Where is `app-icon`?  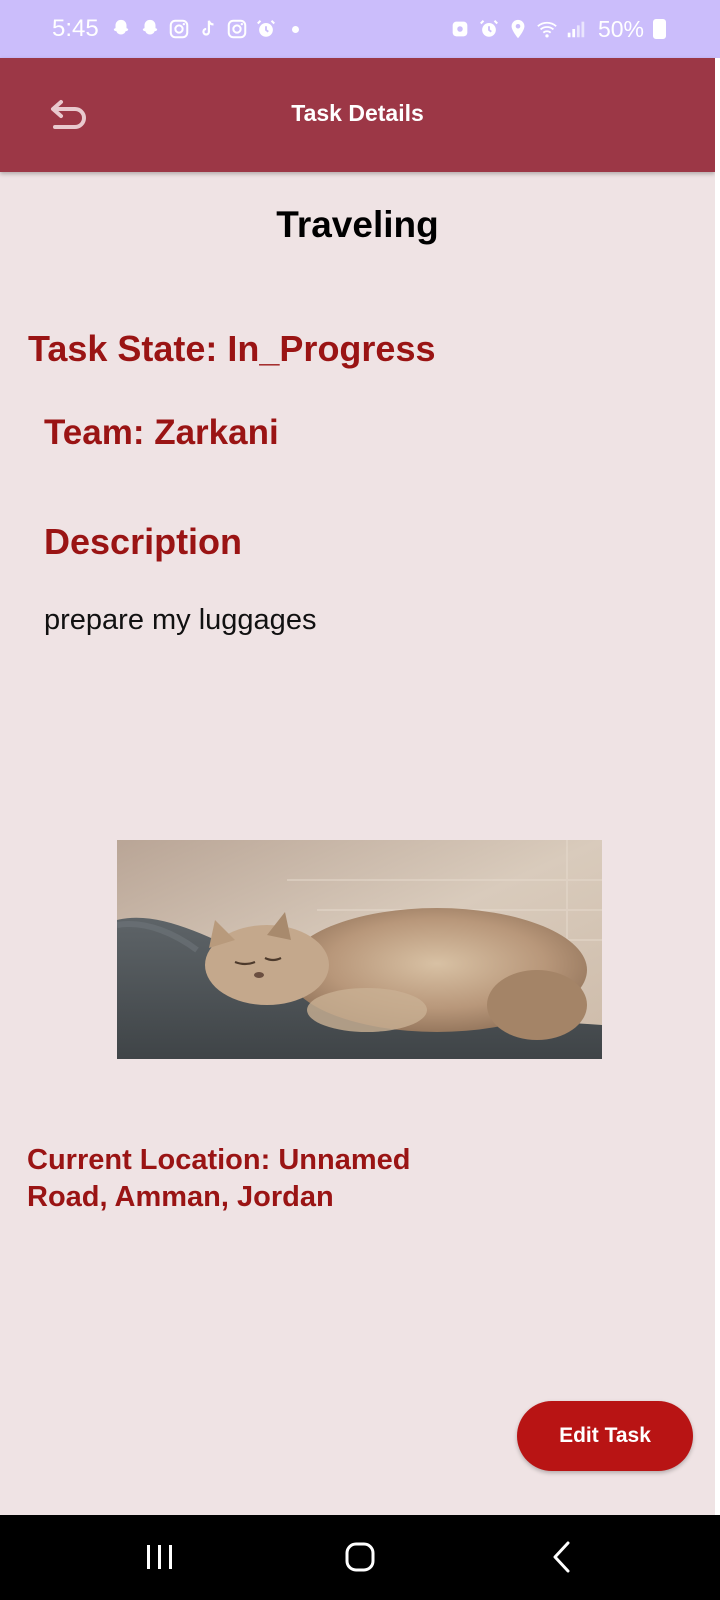
app-icon is located at coordinates (460, 29).